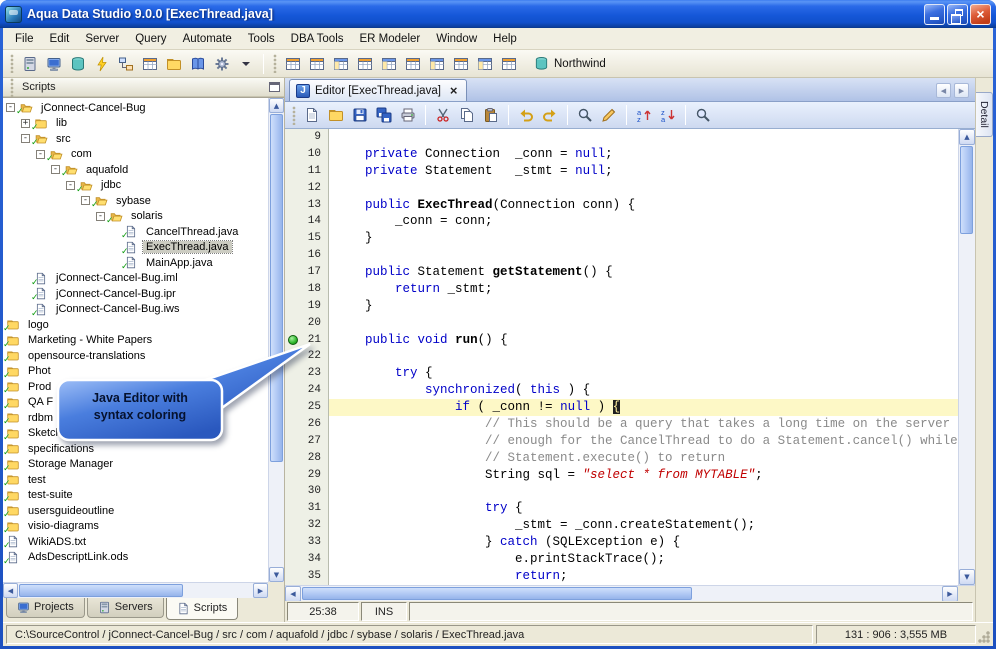  I want to click on tree-item: ✓ QA F, so click(135, 403).